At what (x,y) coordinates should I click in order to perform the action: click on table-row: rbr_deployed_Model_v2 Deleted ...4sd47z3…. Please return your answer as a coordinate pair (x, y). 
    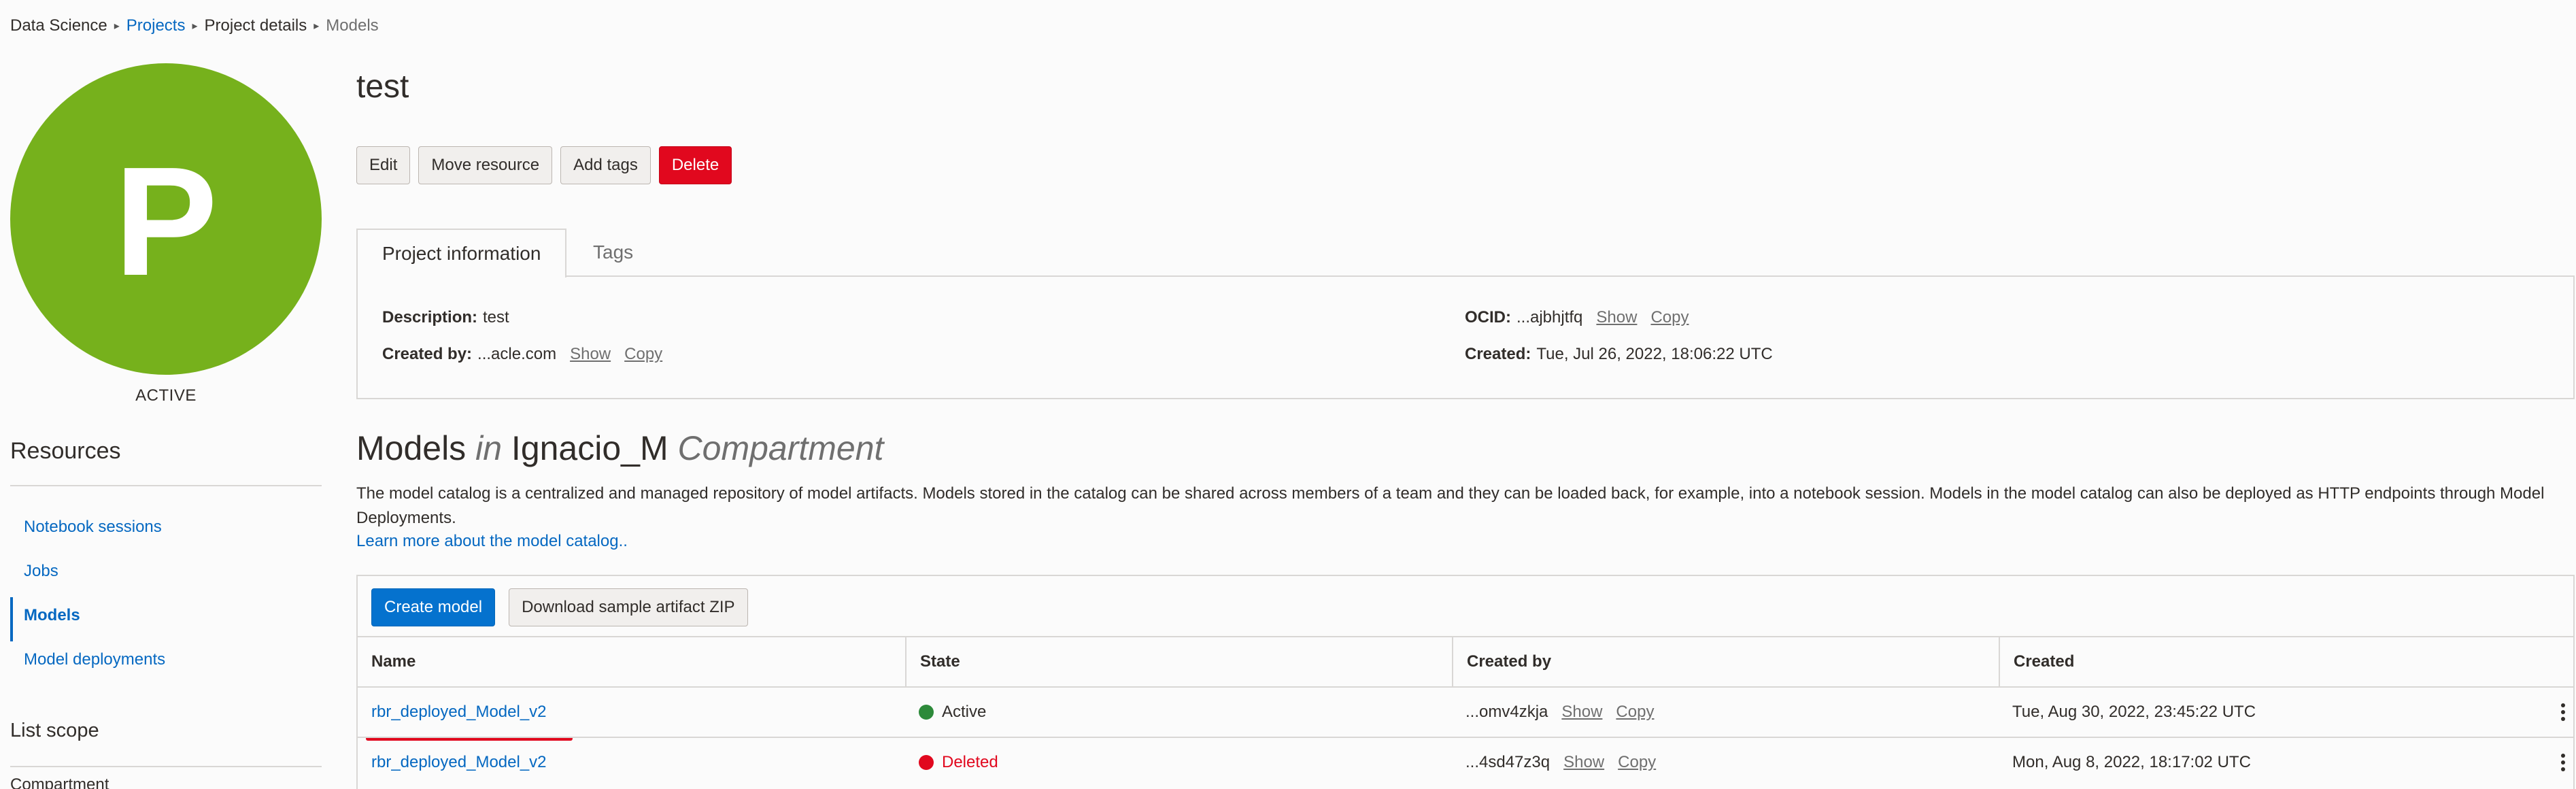
    Looking at the image, I should click on (1466, 762).